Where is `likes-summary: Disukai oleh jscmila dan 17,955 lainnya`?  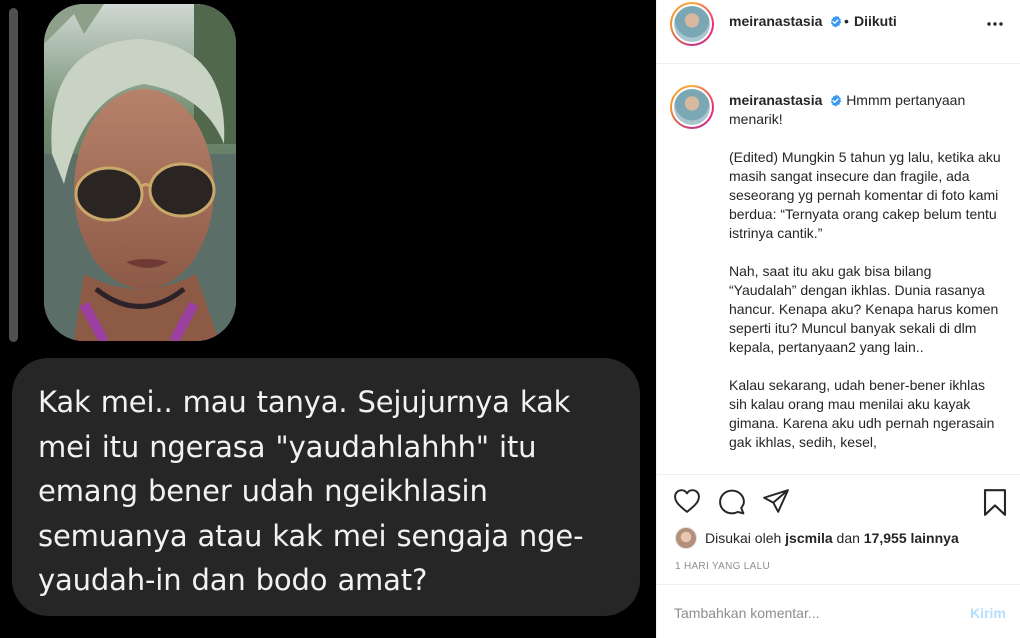 likes-summary: Disukai oleh jscmila dan 17,955 lainnya is located at coordinates (817, 538).